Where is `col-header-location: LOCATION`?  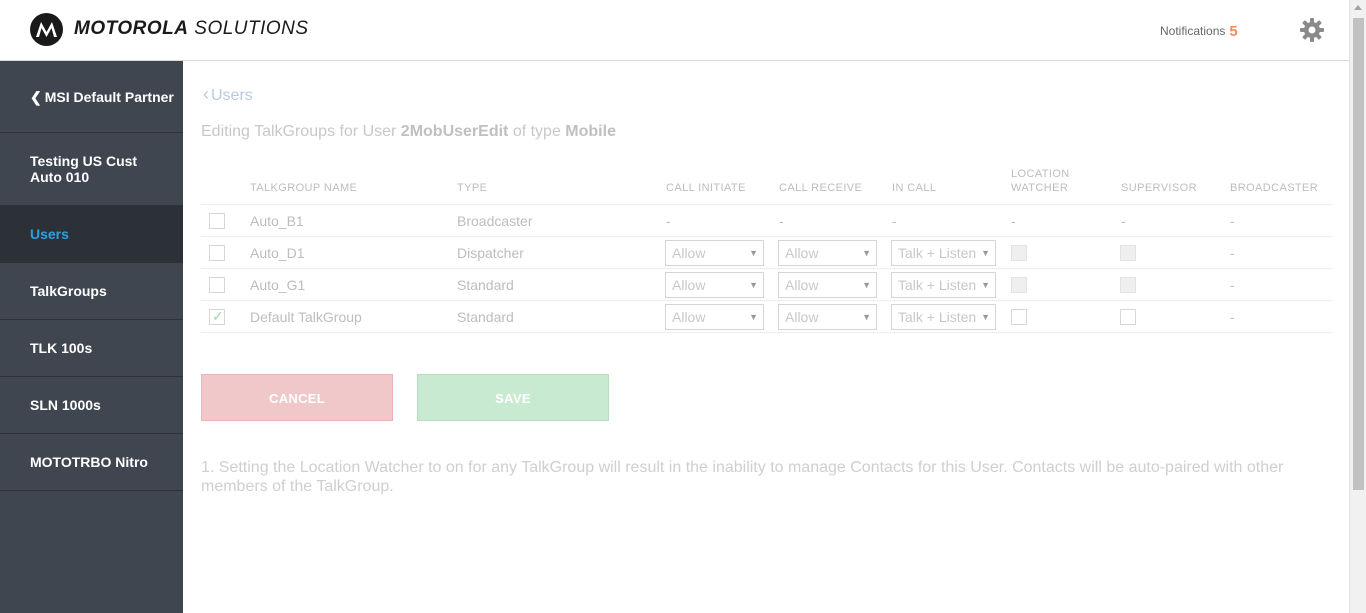 col-header-location: LOCATION is located at coordinates (1040, 174).